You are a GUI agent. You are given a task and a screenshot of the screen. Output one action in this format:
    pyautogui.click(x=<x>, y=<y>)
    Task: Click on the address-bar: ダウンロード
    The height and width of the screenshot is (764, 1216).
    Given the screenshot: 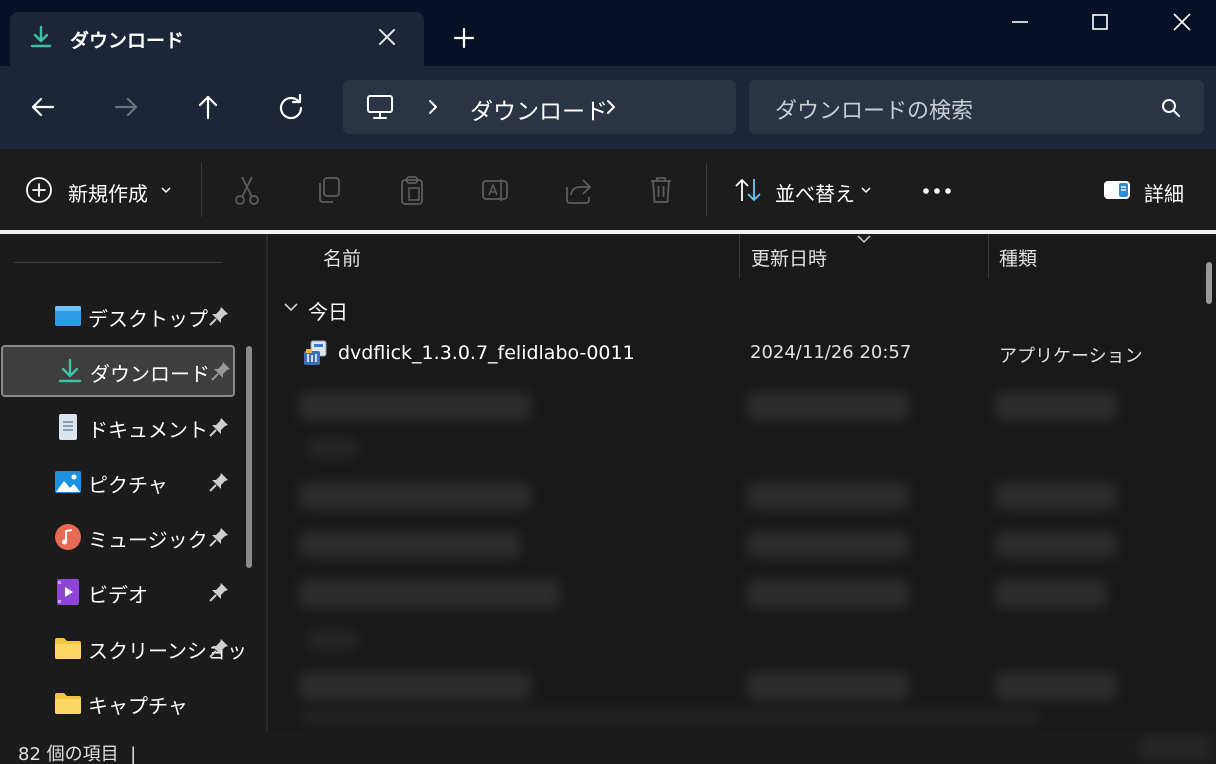 What is the action you would take?
    pyautogui.click(x=539, y=107)
    